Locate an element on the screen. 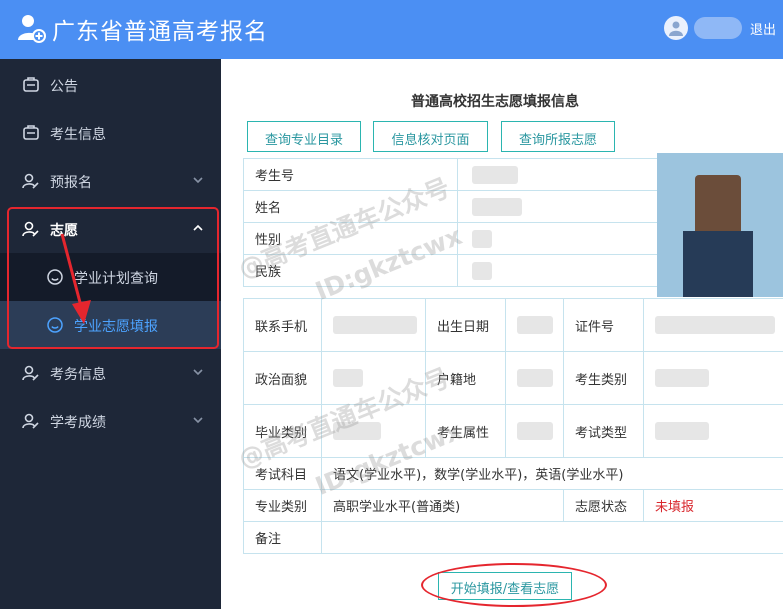 This screenshot has width=783, height=609. table-row: 政治面貌 户籍地 考生类别 is located at coordinates (513, 378).